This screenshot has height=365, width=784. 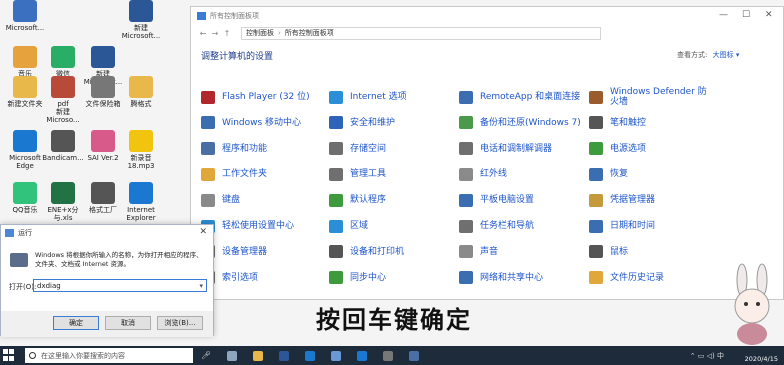 I want to click on control-panel-item: 平板电脑设置, so click(x=522, y=200).